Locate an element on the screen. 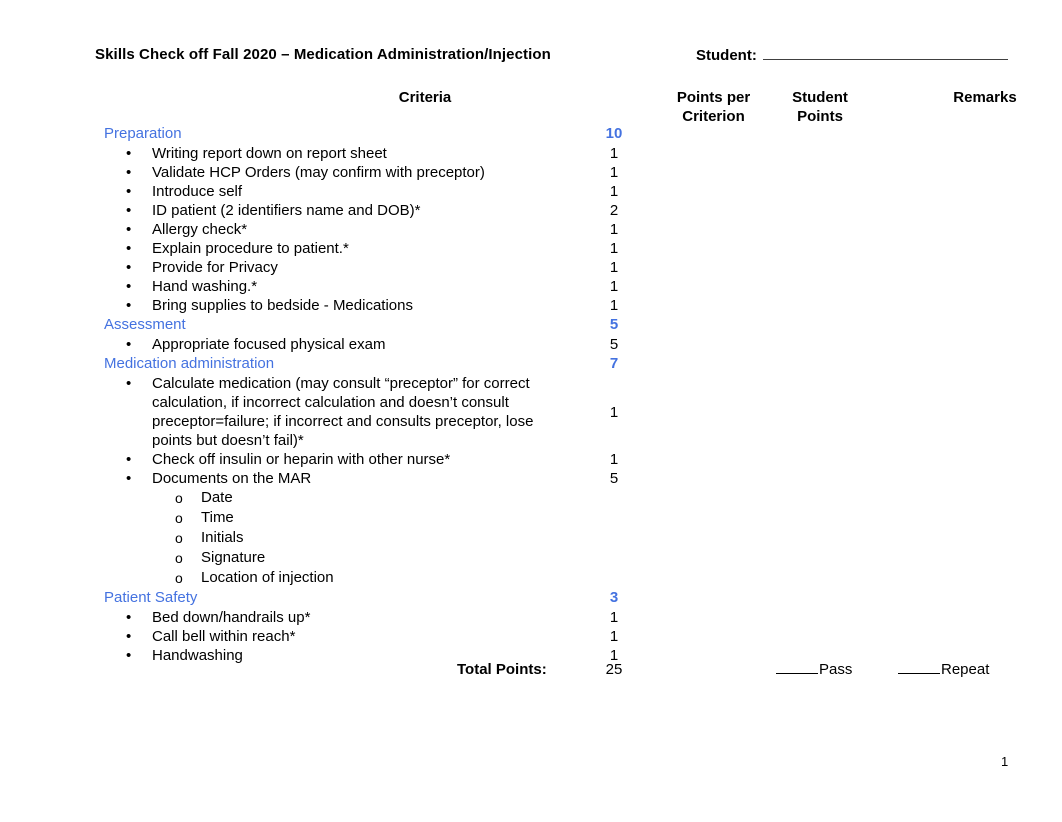 Image resolution: width=1062 pixels, height=822 pixels. criterion-inner: •Allergy check*Allergy check*1 is located at coordinates (555, 229).